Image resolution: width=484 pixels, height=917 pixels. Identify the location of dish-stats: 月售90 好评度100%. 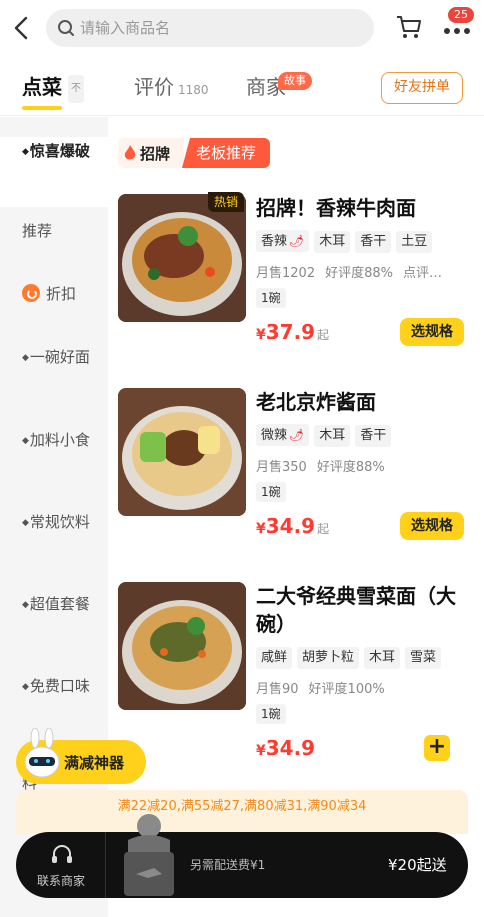
(325, 687).